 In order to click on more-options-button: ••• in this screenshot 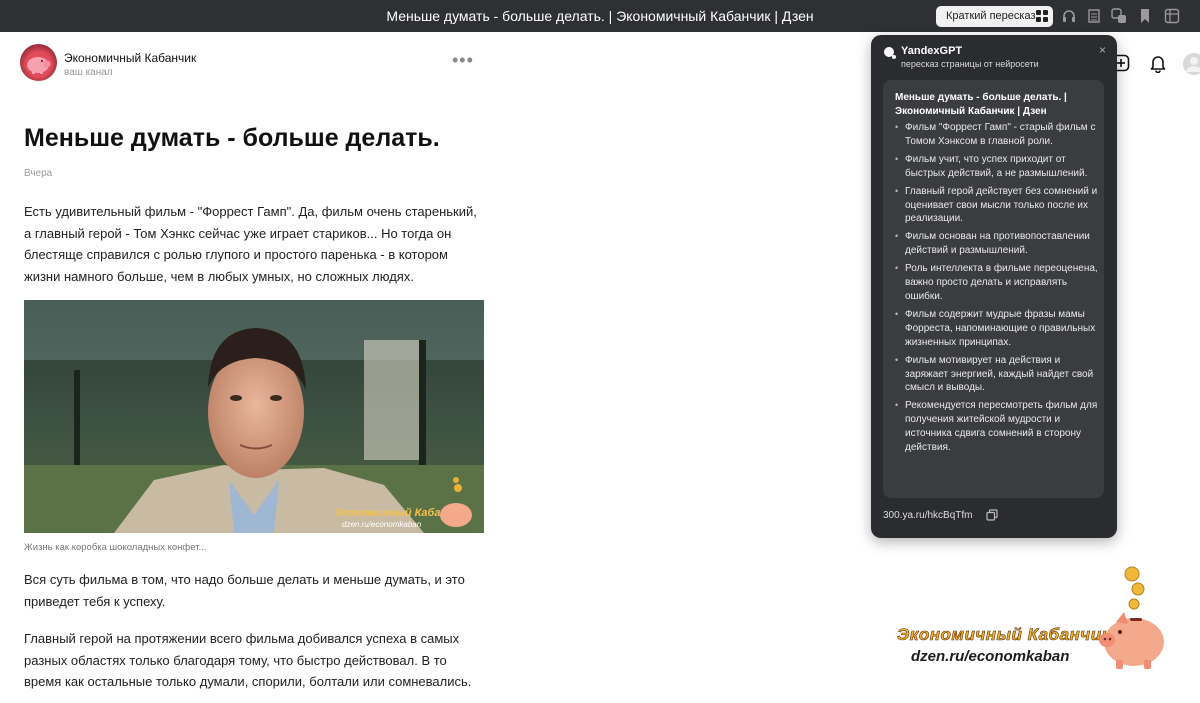, I will do `click(463, 60)`.